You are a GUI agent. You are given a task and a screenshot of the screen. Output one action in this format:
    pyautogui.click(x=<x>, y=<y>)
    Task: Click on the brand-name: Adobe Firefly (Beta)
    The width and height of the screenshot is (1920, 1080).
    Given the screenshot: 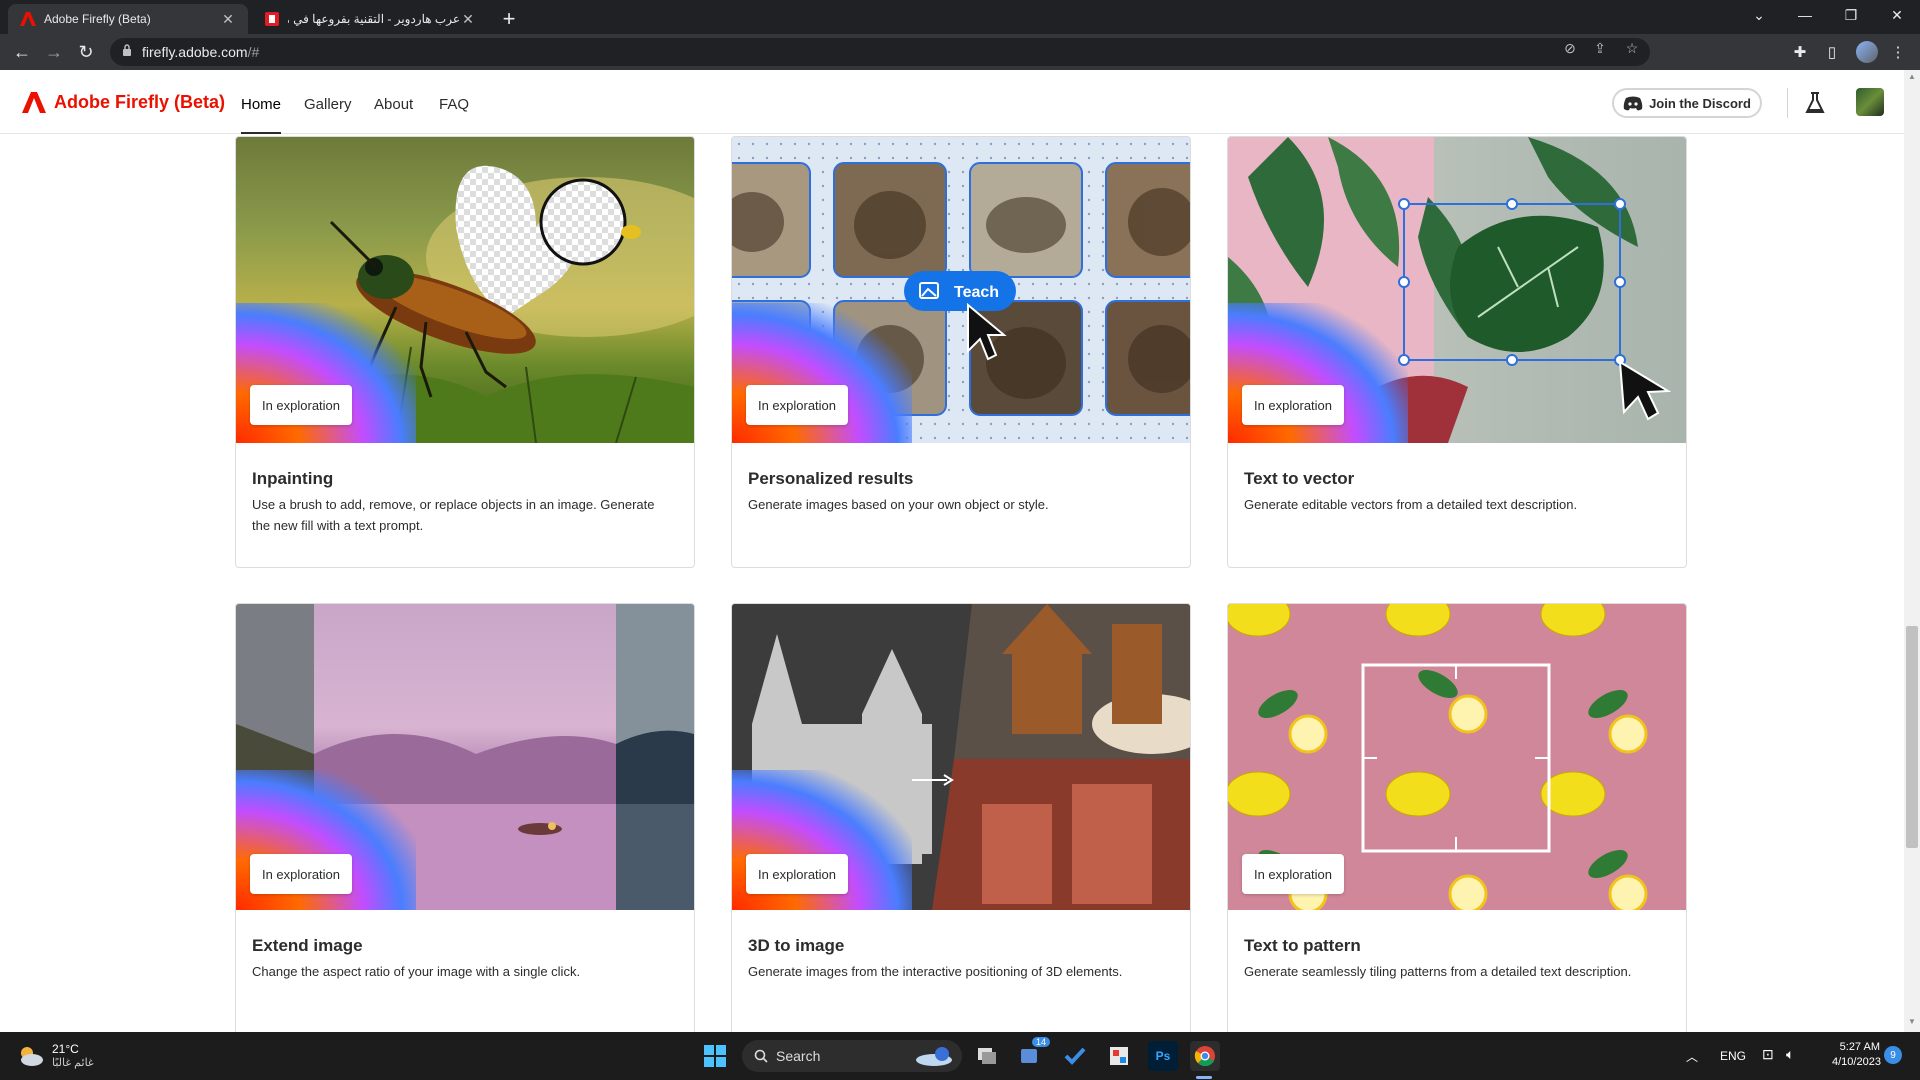 What is the action you would take?
    pyautogui.click(x=140, y=102)
    